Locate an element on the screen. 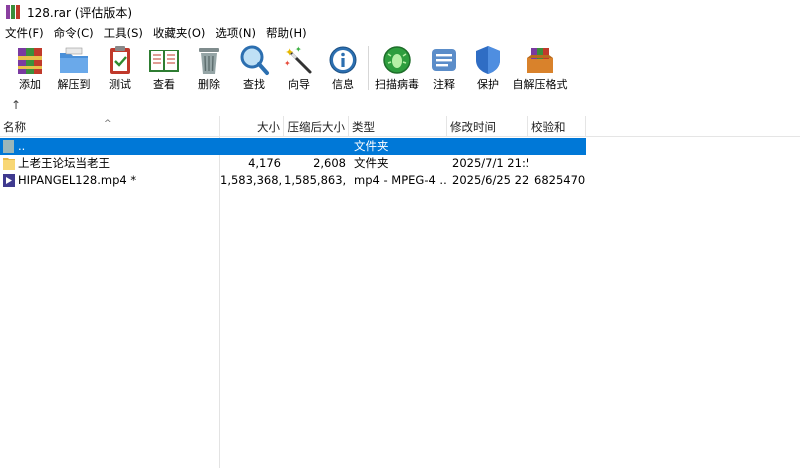 The height and width of the screenshot is (468, 800). header-type: 类型 is located at coordinates (398, 126).